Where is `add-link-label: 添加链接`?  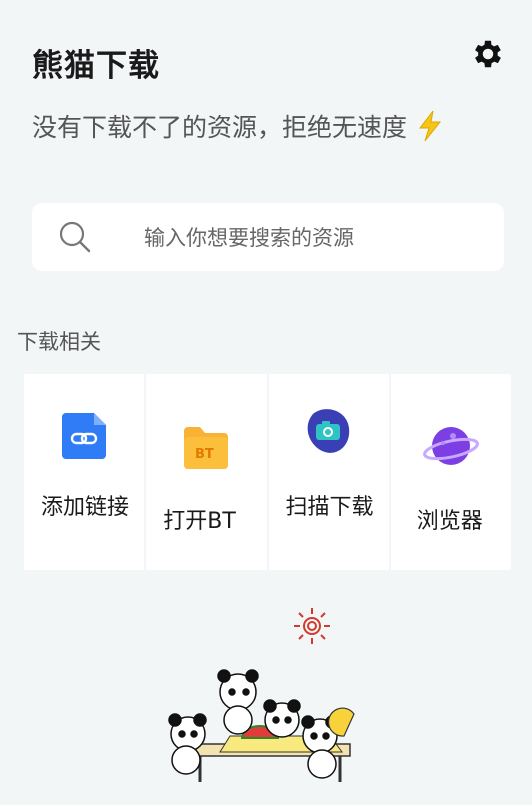 add-link-label: 添加链接 is located at coordinates (85, 507).